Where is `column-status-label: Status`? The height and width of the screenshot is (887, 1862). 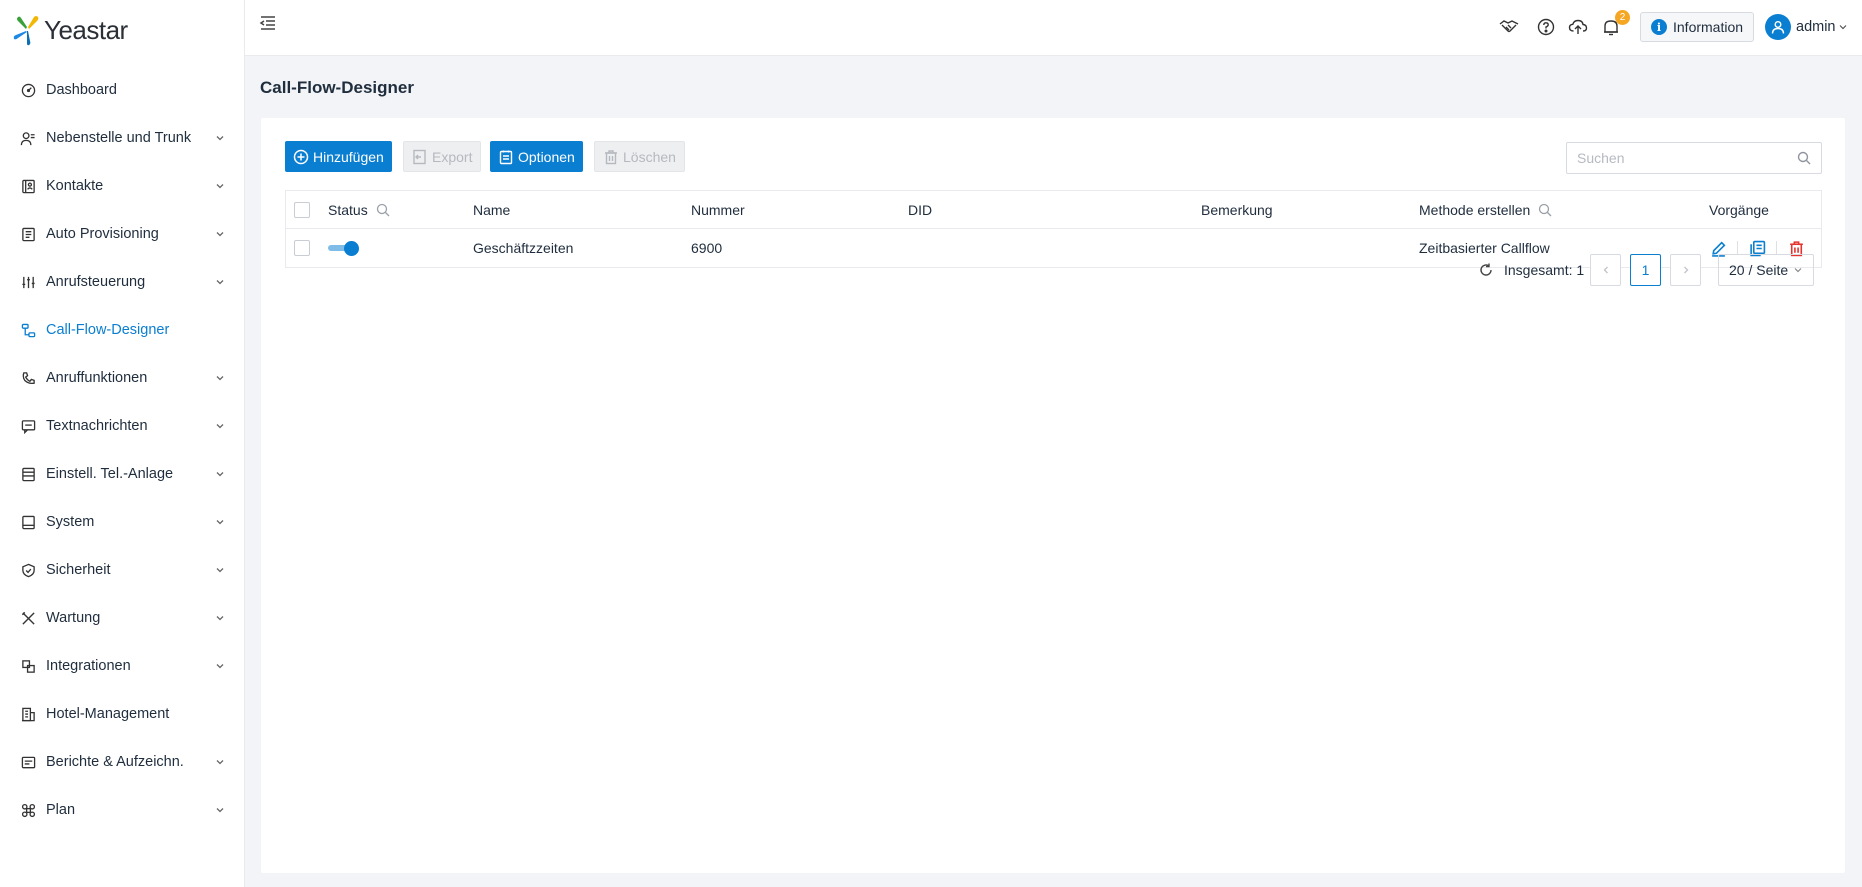 column-status-label: Status is located at coordinates (348, 210).